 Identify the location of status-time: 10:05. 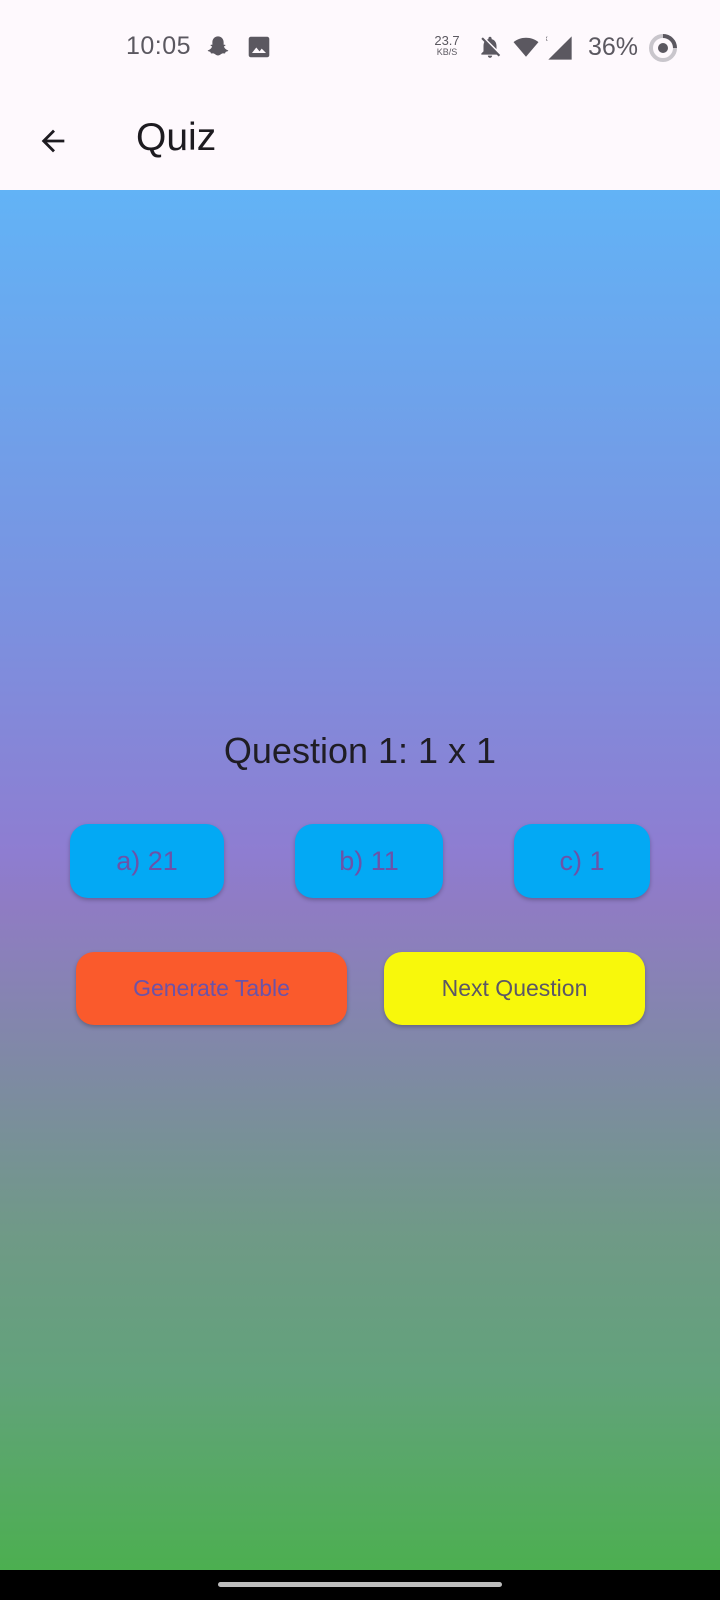
(159, 46).